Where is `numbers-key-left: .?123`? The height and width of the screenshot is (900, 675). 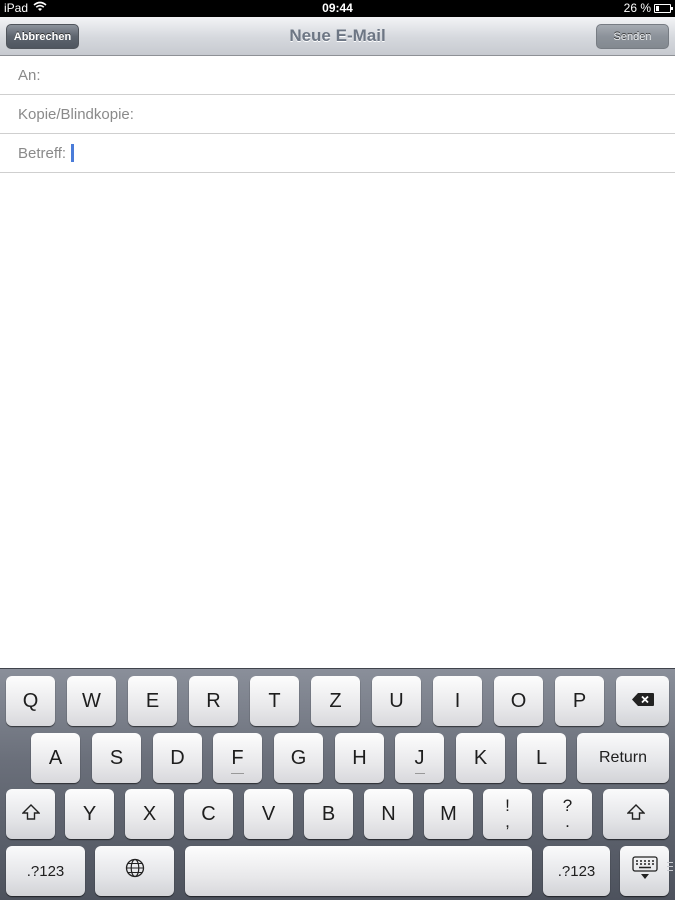 numbers-key-left: .?123 is located at coordinates (45, 871).